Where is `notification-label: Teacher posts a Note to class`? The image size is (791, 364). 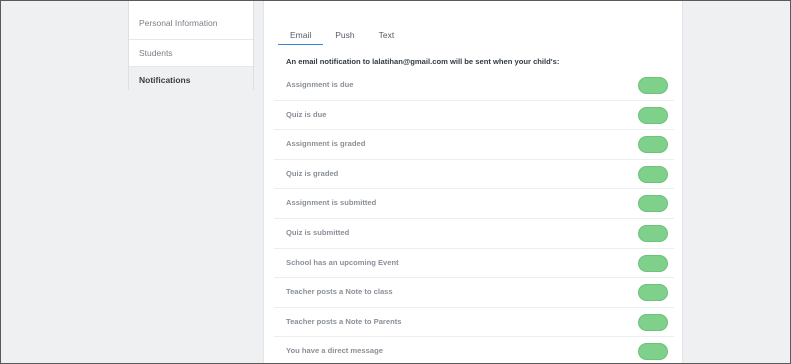 notification-label: Teacher posts a Note to class is located at coordinates (339, 292).